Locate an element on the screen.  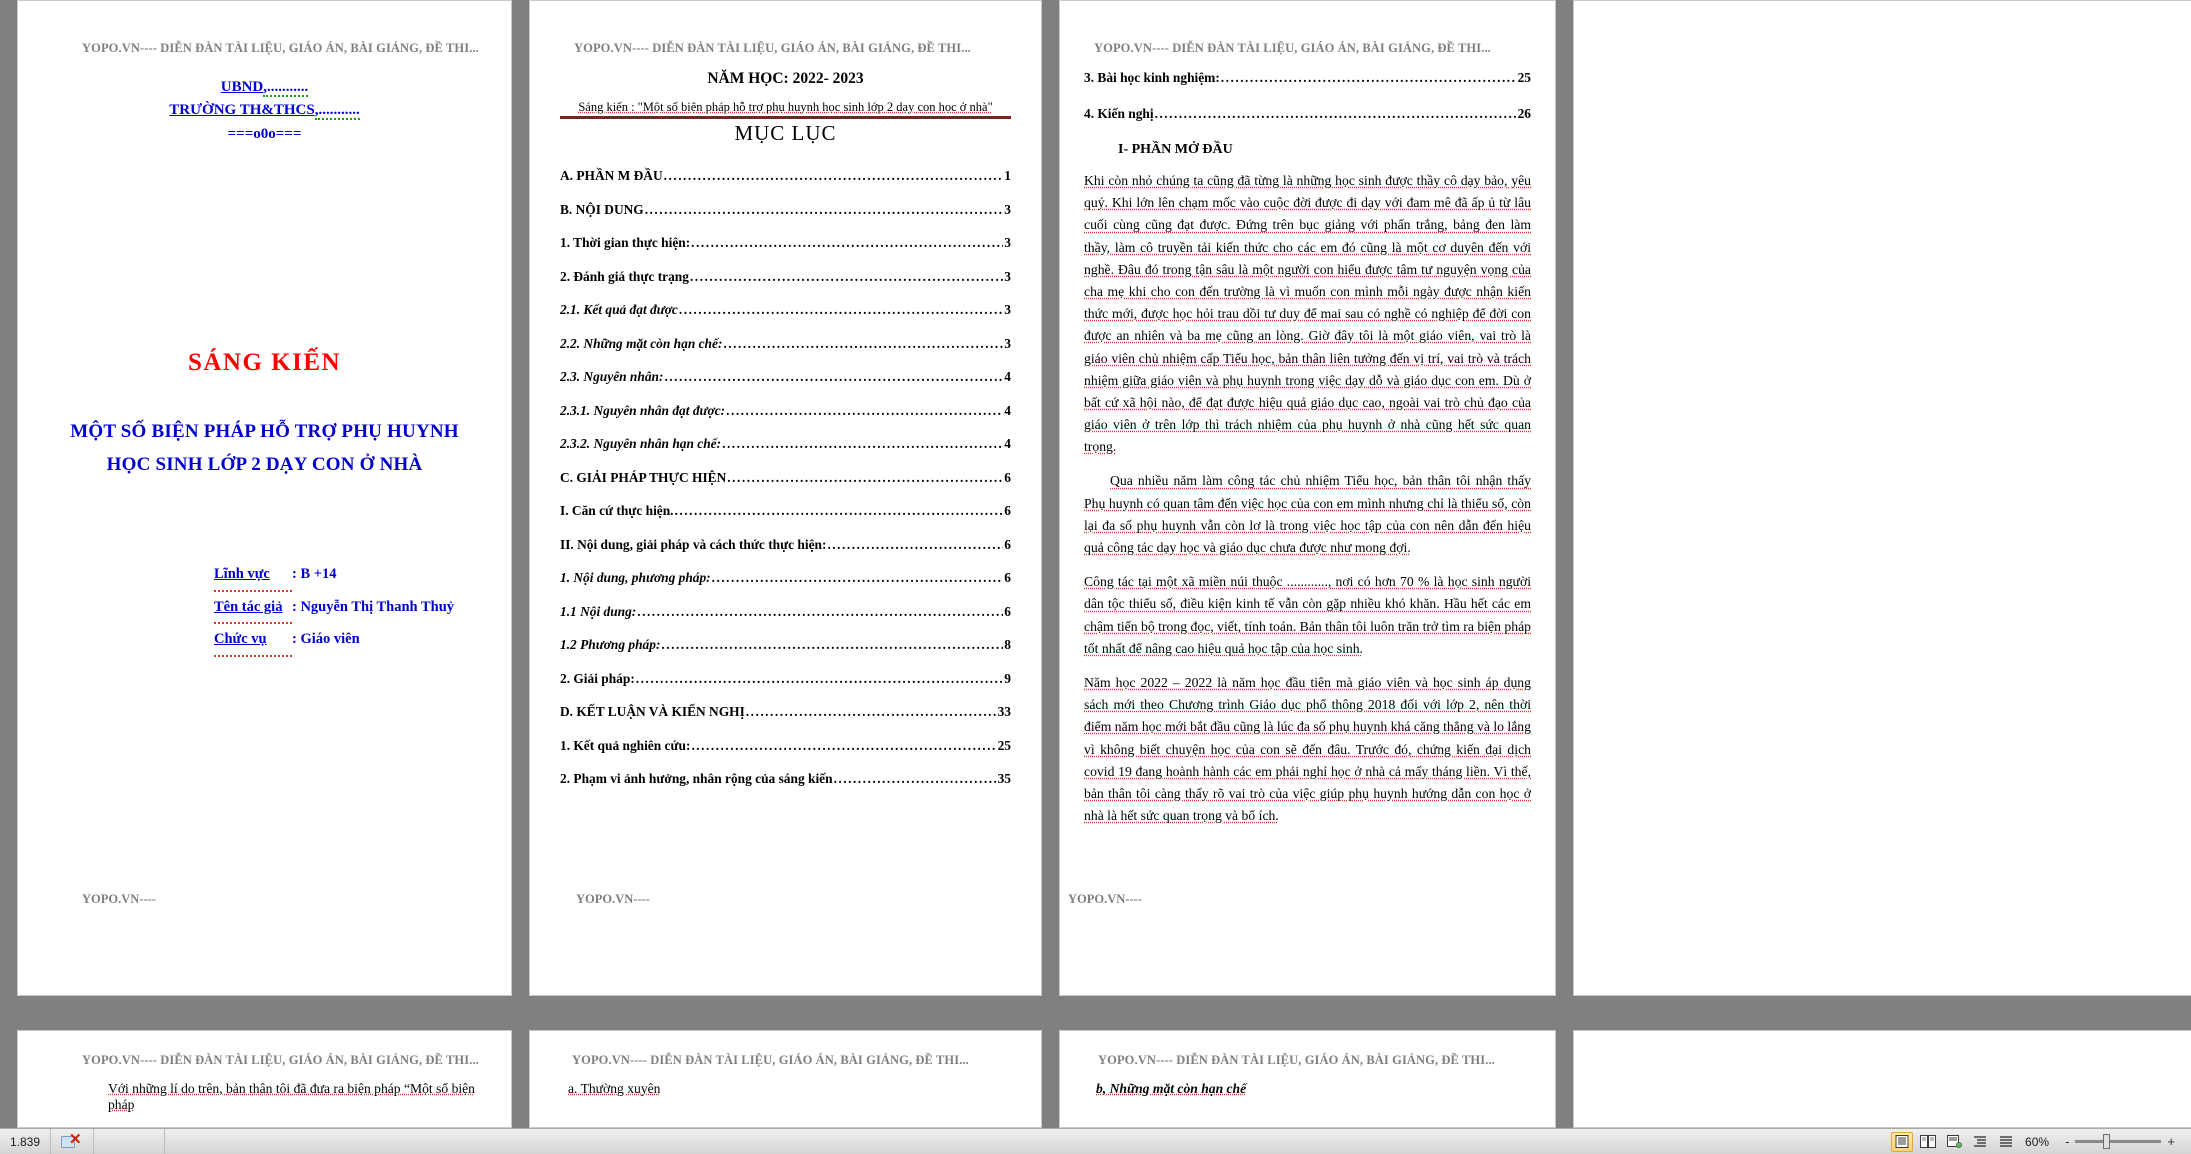
zoom-level-label: 60% is located at coordinates (2037, 1142).